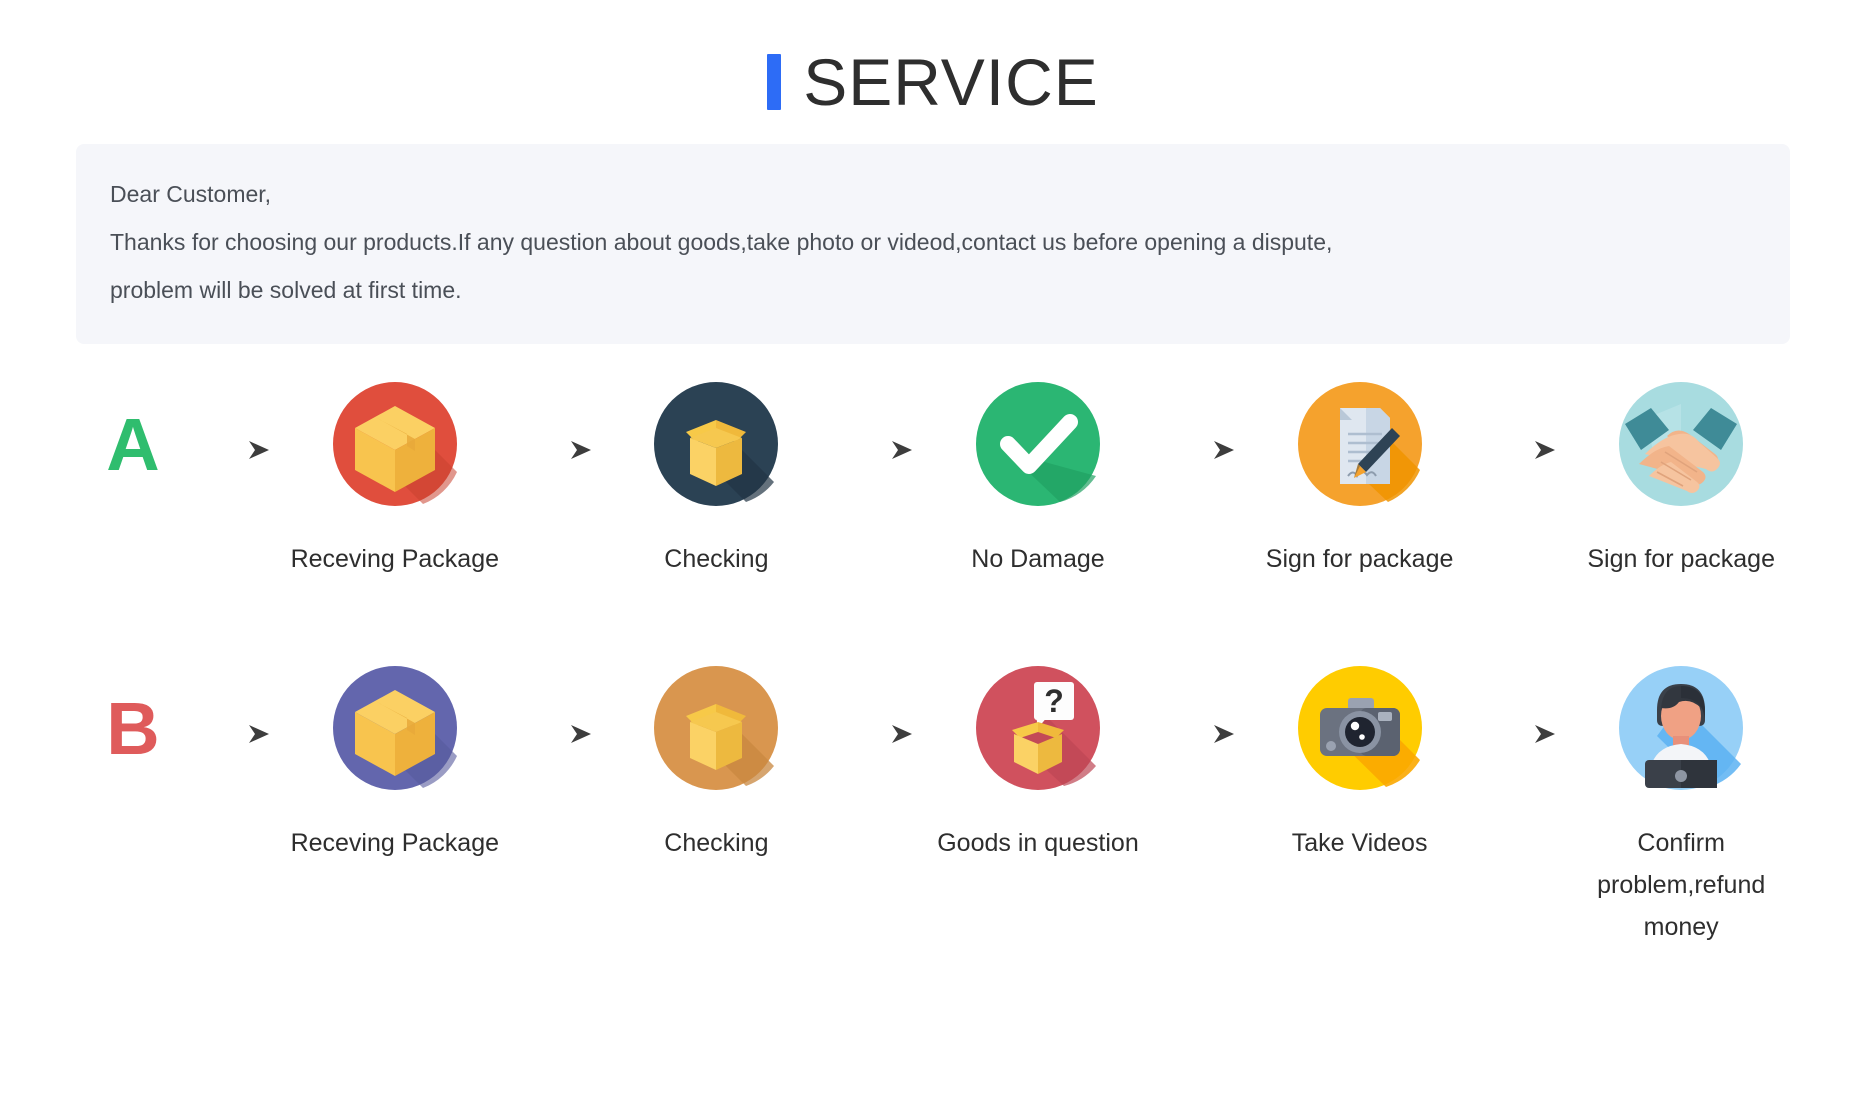  Describe the element at coordinates (1360, 444) in the screenshot. I see `document-pen-icon` at that location.